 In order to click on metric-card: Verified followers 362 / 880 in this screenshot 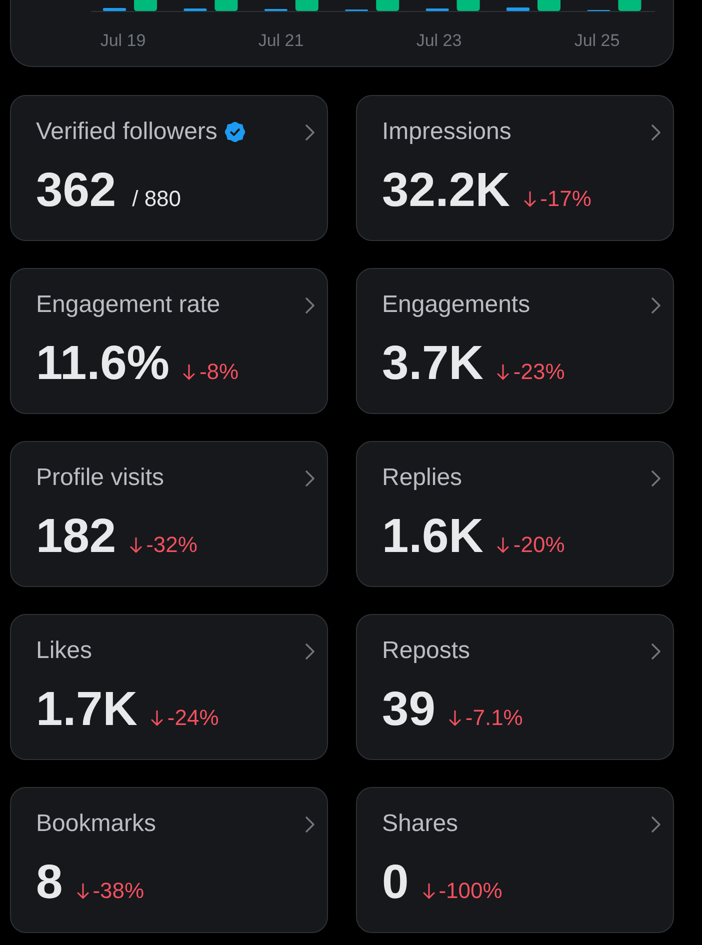, I will do `click(169, 168)`.